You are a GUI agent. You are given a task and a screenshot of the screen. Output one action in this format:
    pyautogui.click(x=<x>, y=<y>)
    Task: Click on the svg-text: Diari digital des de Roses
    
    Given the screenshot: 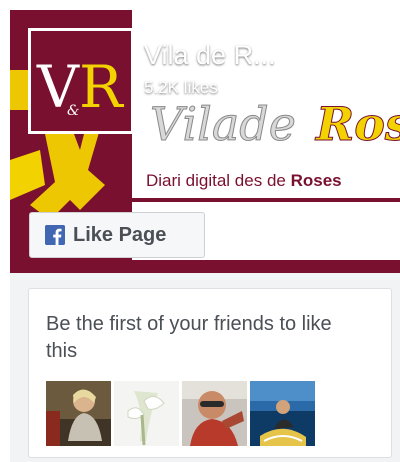 What is the action you would take?
    pyautogui.click(x=244, y=180)
    